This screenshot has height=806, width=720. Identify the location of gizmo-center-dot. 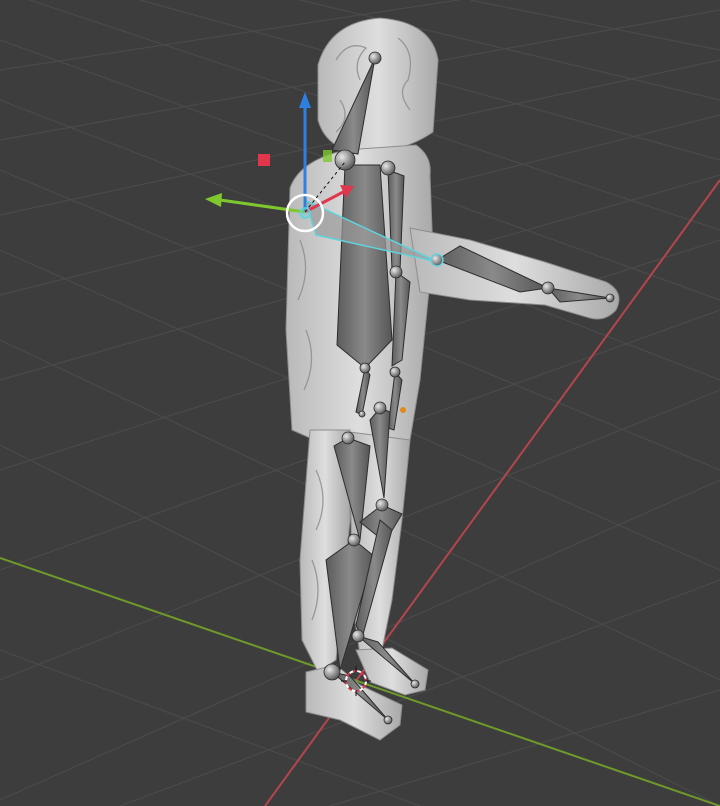
(305, 213).